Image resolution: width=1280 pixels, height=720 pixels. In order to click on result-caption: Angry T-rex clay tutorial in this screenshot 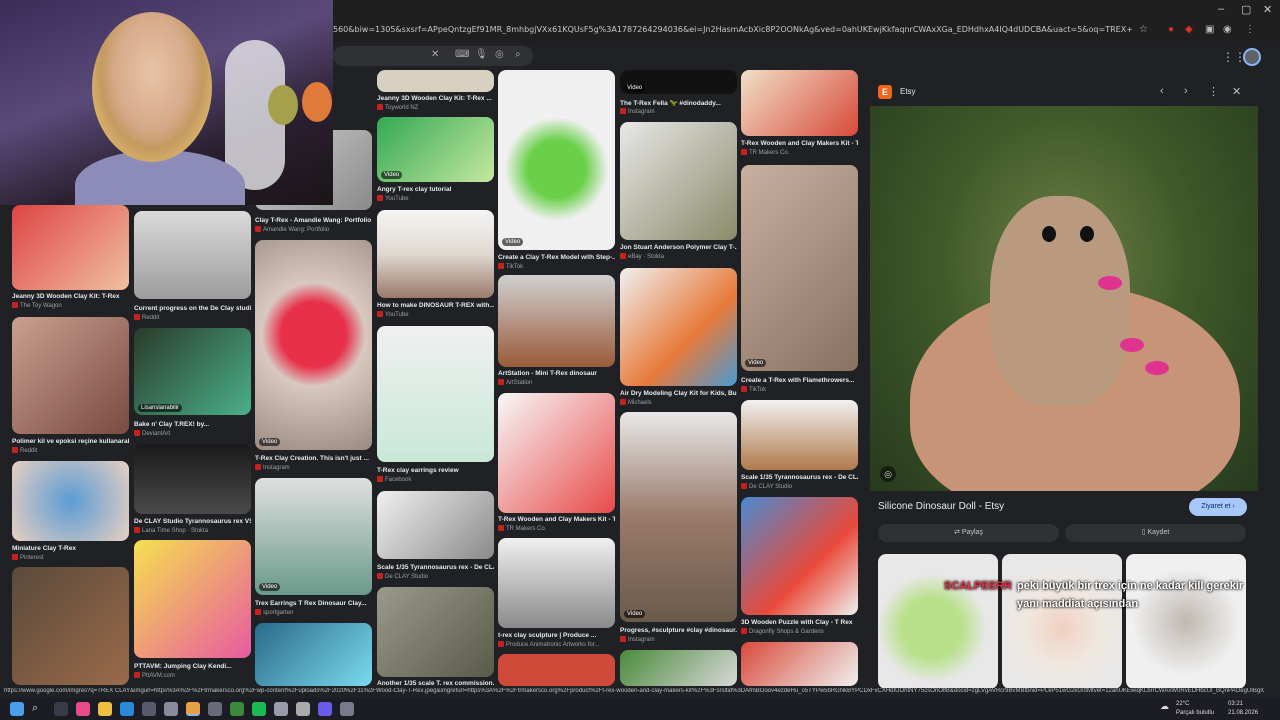, I will do `click(435, 189)`.